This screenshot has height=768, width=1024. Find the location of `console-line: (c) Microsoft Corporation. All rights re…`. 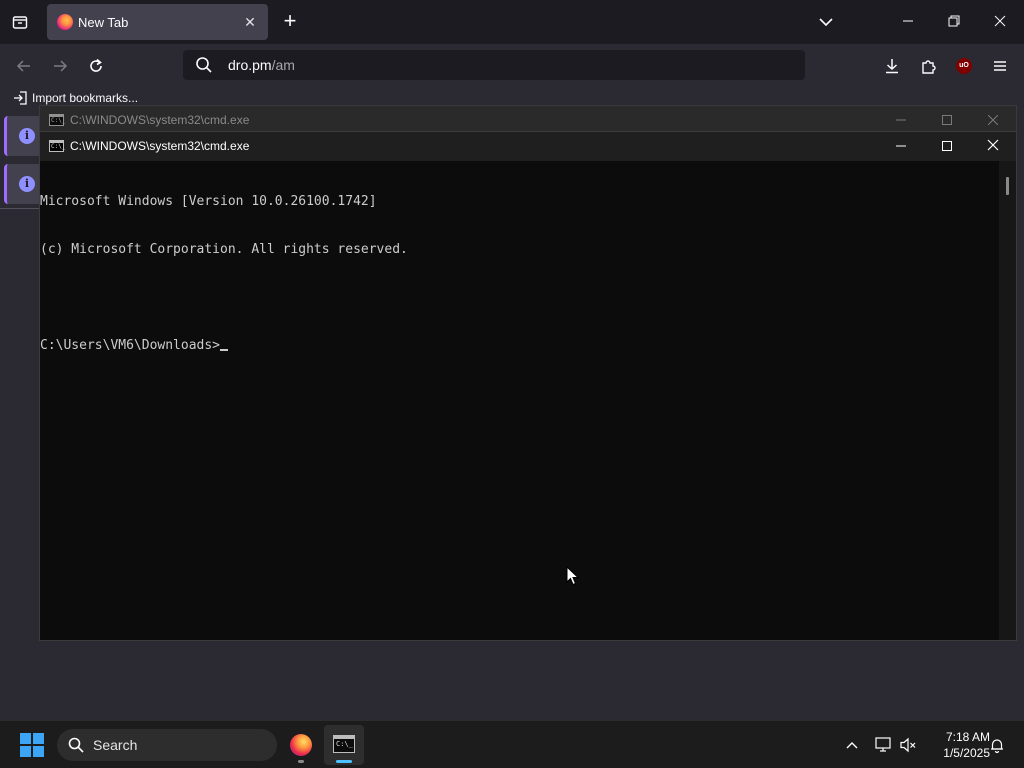

console-line: (c) Microsoft Corporation. All rights re… is located at coordinates (224, 249).